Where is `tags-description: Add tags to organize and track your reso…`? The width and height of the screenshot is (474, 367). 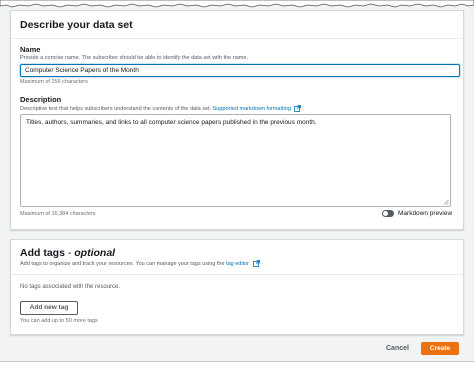 tags-description: Add tags to organize and track your reso… is located at coordinates (140, 263).